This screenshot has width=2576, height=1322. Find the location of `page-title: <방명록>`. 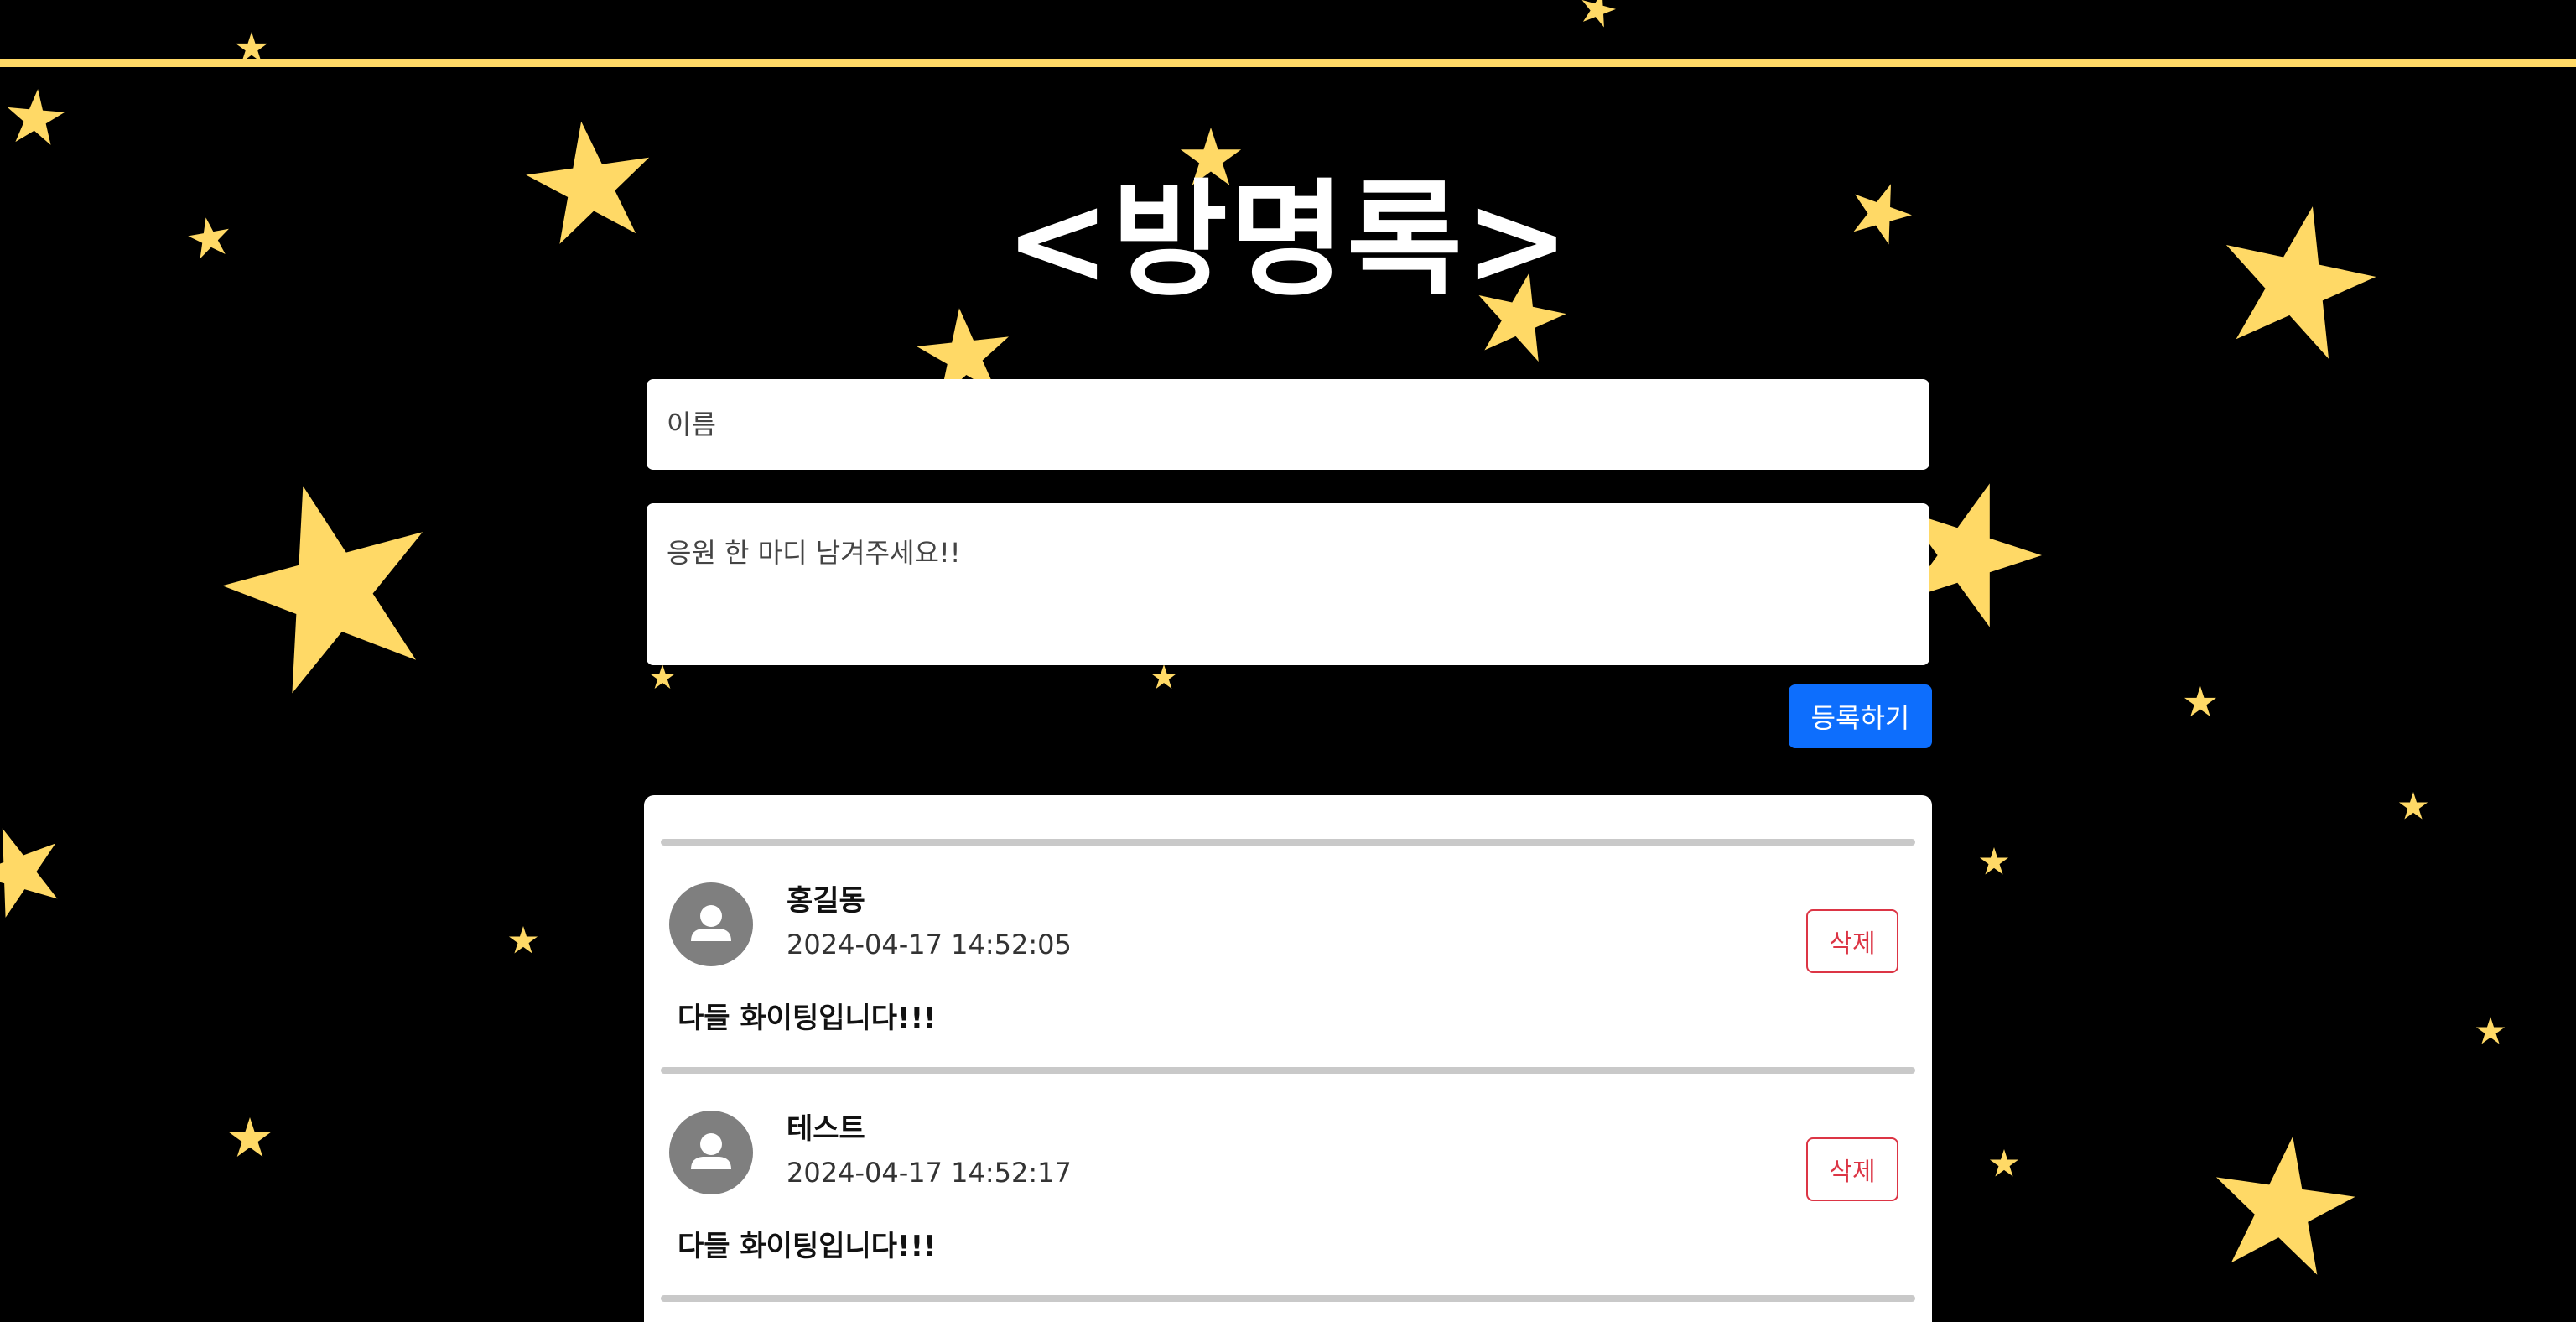

page-title: <방명록> is located at coordinates (1288, 241).